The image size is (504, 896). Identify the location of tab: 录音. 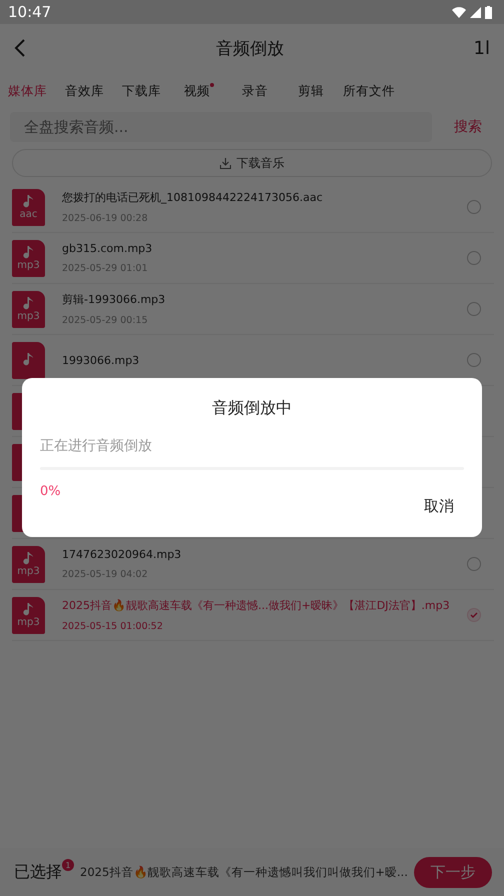
(270, 91).